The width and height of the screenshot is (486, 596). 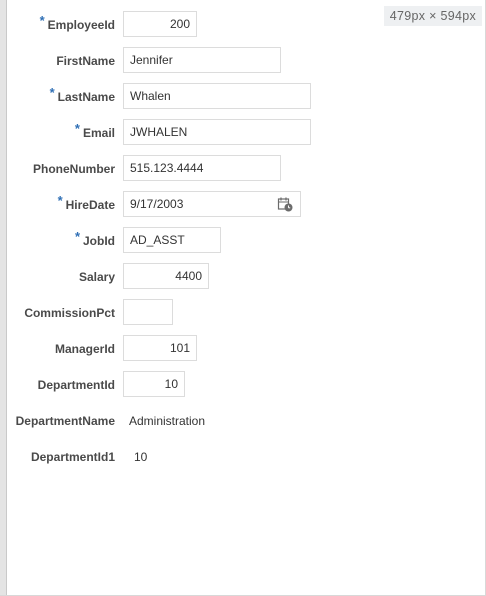 What do you see at coordinates (154, 384) in the screenshot?
I see `department-id-input` at bounding box center [154, 384].